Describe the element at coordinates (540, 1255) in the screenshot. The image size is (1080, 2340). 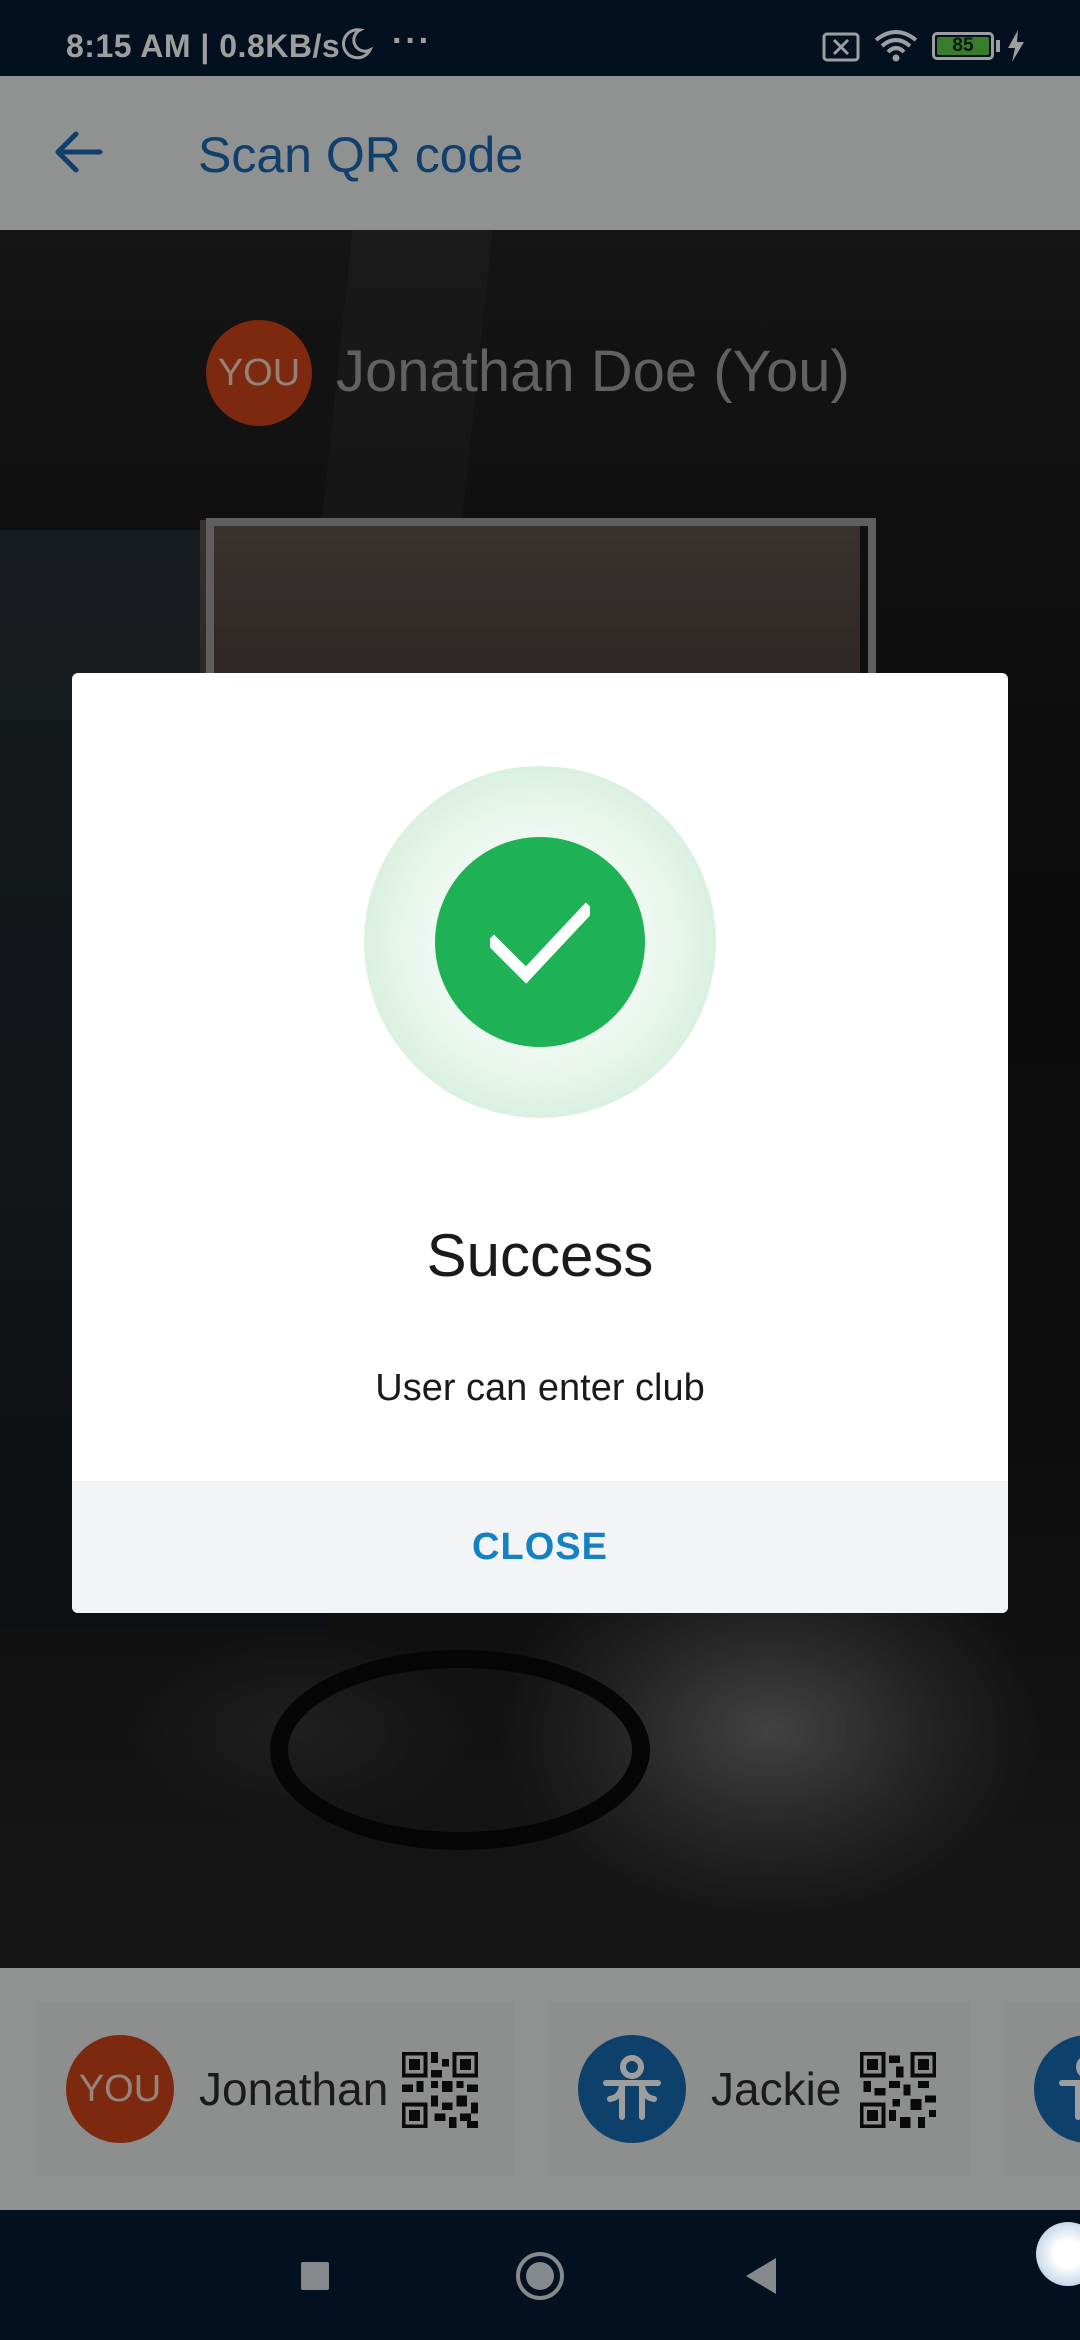
I see `dialog-title: Success` at that location.